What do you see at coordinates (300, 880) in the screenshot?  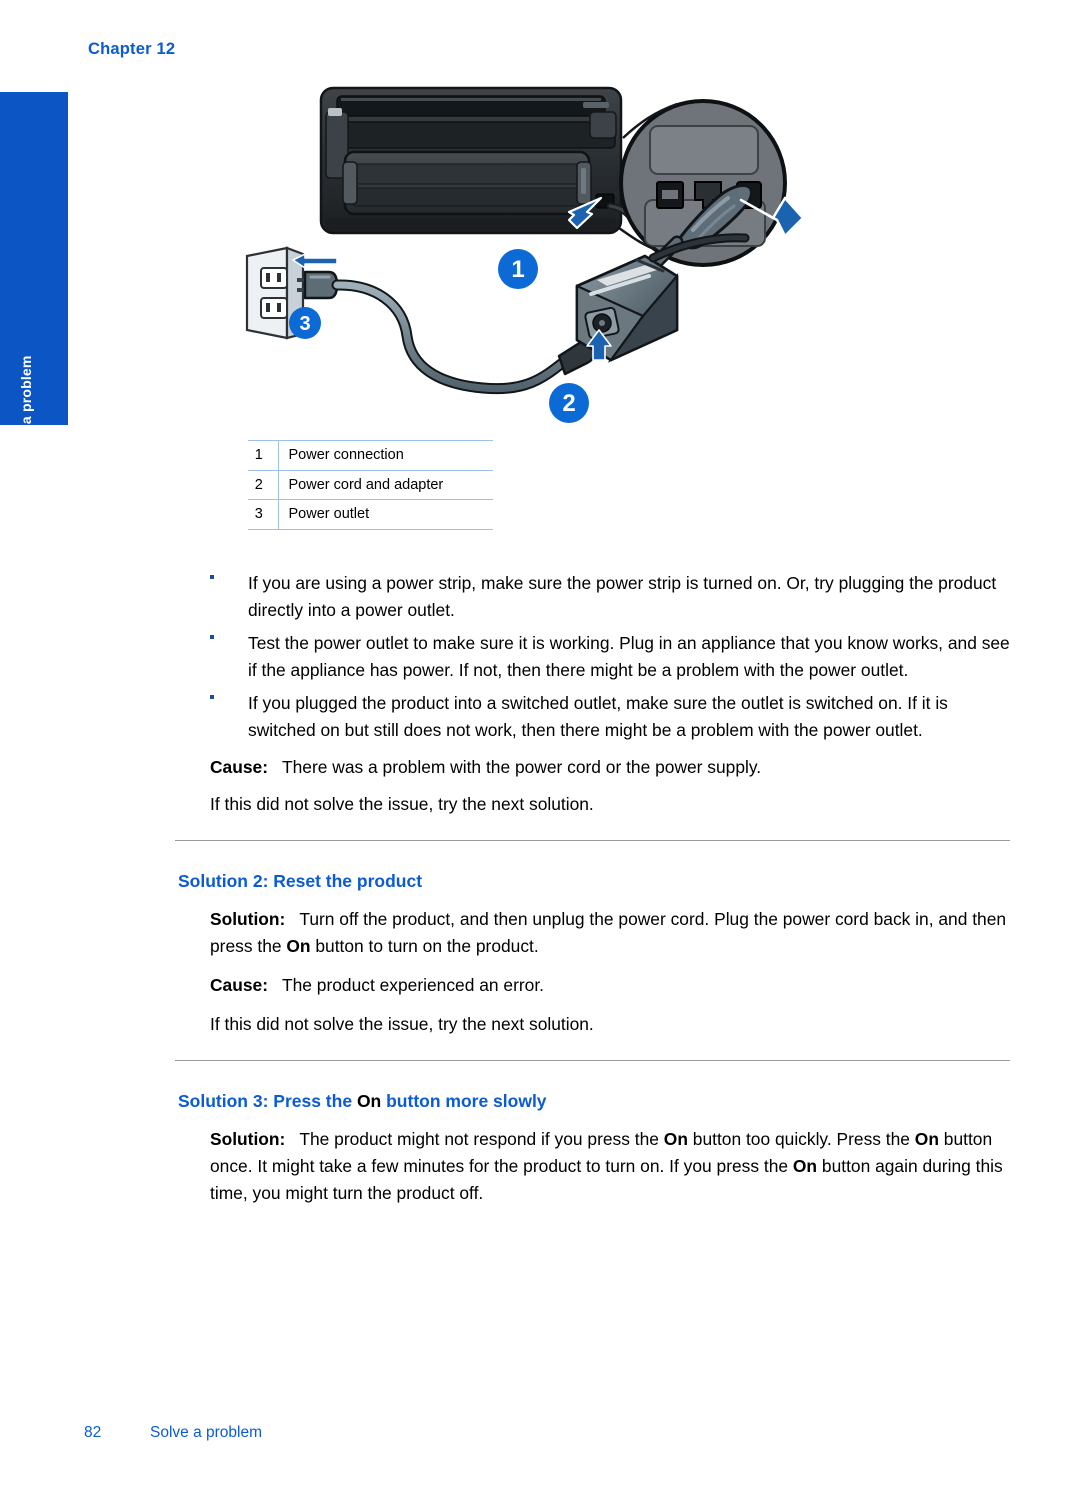 I see `solution-2-heading: Solution 2: Reset the product` at bounding box center [300, 880].